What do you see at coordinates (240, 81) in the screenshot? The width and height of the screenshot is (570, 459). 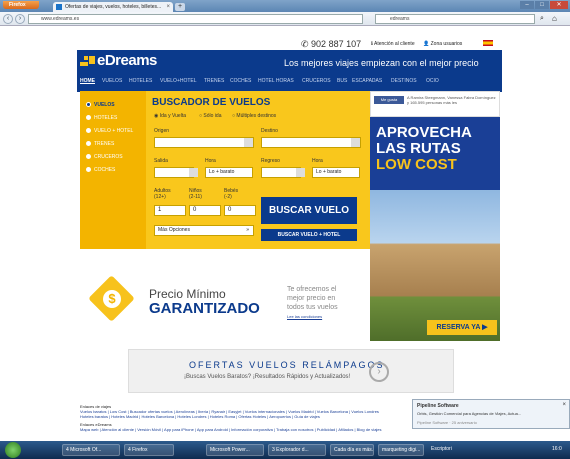 I see `menu-coches: COCHES` at bounding box center [240, 81].